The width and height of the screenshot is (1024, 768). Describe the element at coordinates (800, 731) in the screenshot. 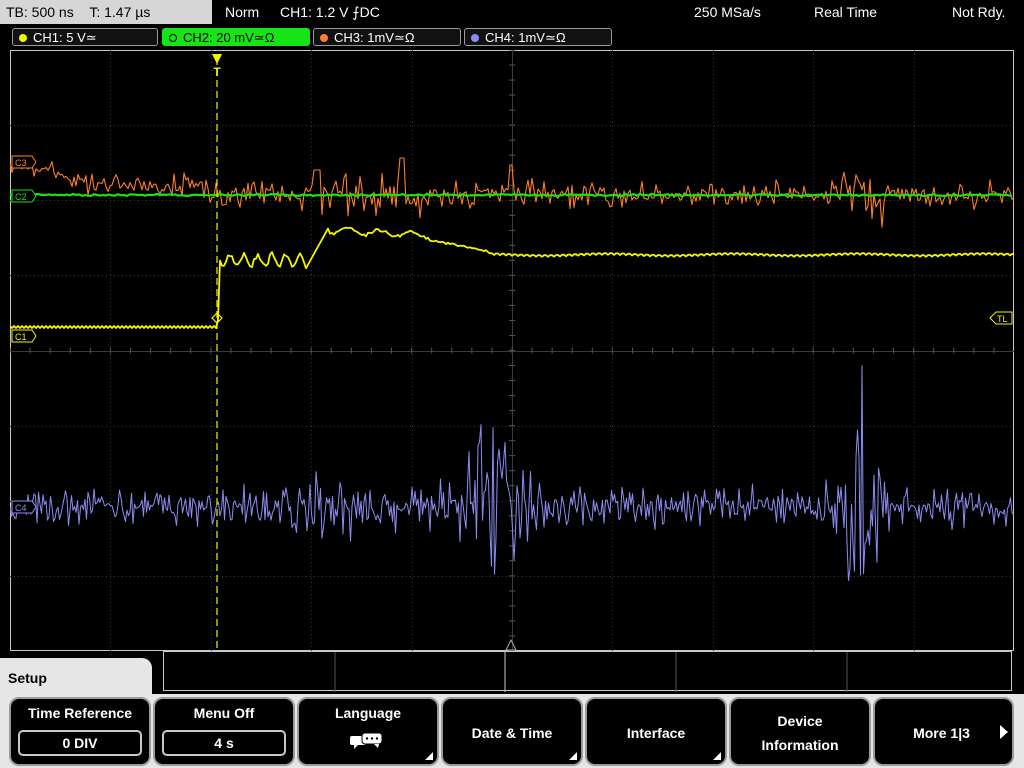

I see `device-information-button: Device Information` at that location.